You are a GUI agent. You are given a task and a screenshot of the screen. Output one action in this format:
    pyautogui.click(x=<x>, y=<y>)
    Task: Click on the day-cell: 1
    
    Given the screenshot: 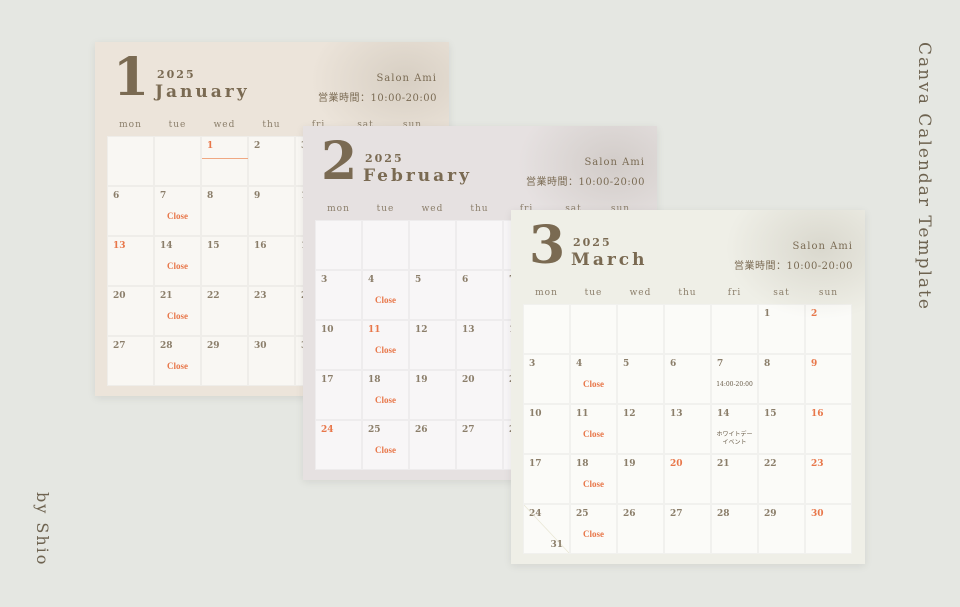 What is the action you would take?
    pyautogui.click(x=781, y=329)
    